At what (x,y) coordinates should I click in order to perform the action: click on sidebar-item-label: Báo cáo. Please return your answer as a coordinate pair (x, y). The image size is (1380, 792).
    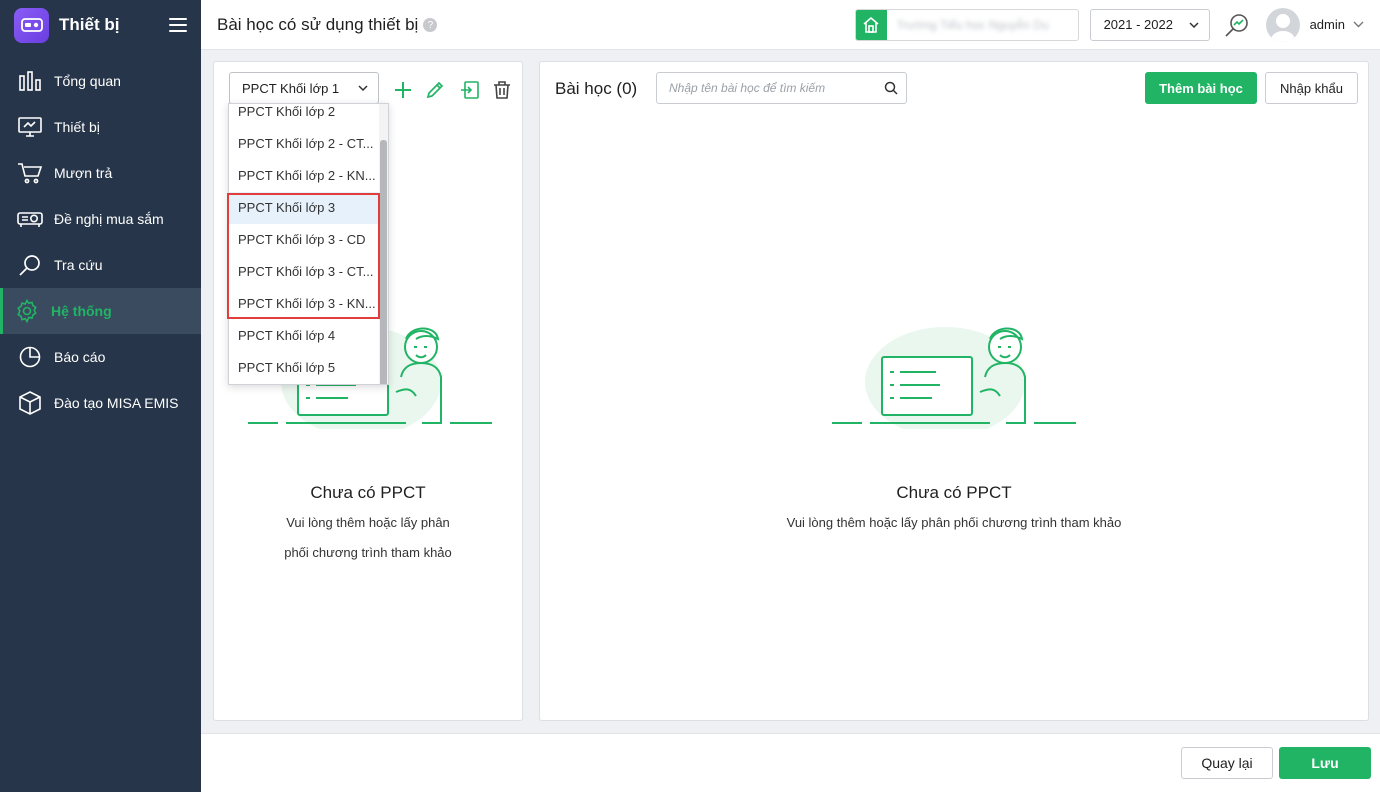
    Looking at the image, I should click on (80, 357).